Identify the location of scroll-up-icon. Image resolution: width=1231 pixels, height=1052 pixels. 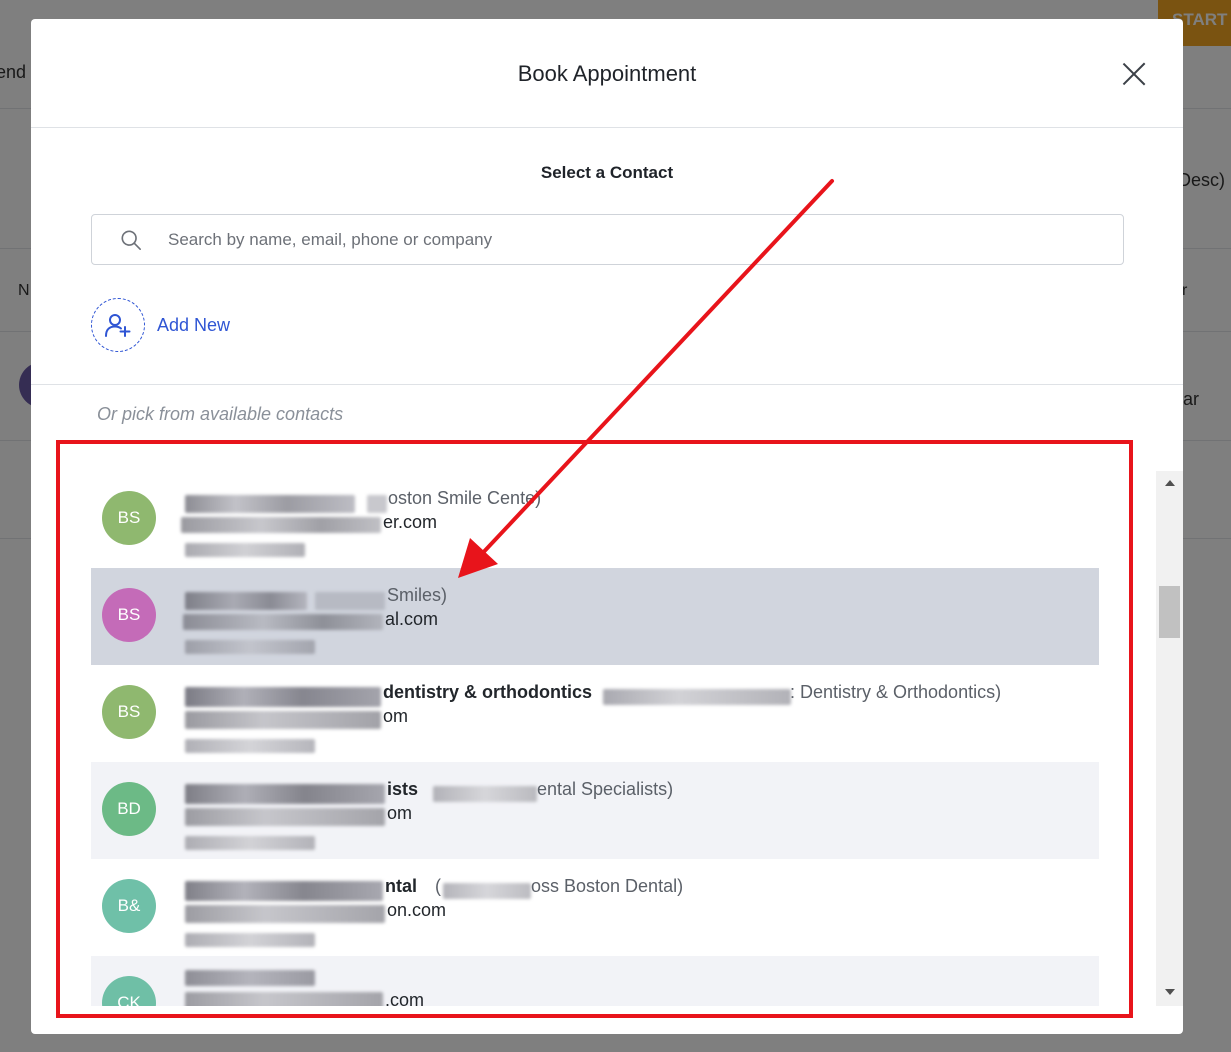
(1170, 483).